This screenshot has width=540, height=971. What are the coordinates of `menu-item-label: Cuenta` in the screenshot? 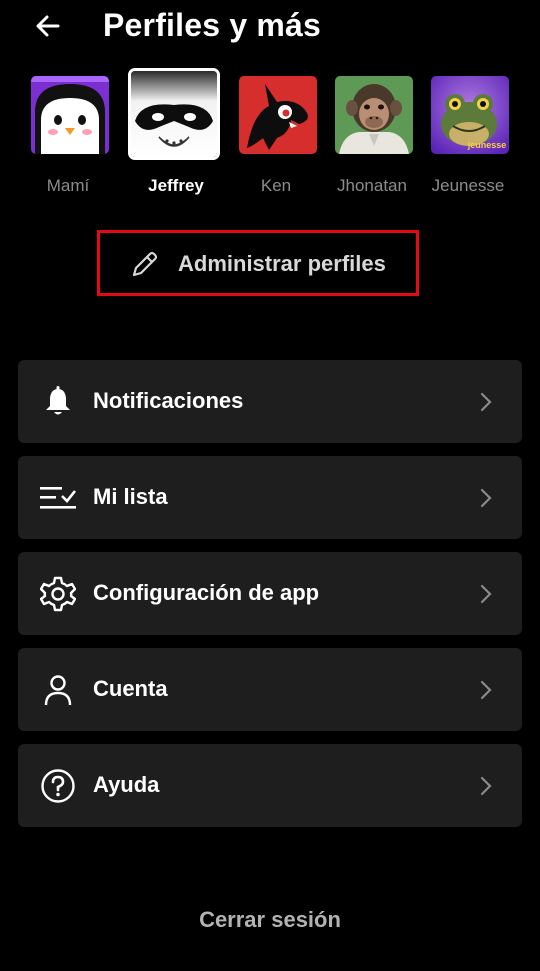 It's located at (130, 688).